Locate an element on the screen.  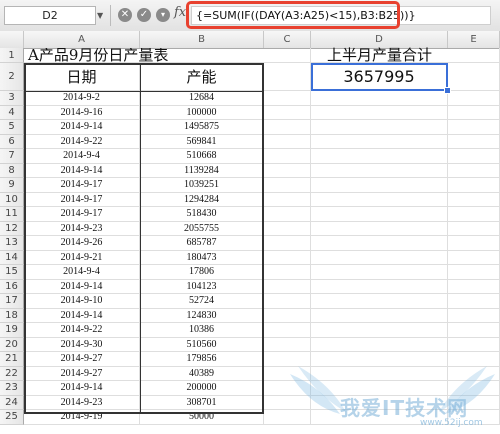
row-header-14: 14 is located at coordinates (12, 257).